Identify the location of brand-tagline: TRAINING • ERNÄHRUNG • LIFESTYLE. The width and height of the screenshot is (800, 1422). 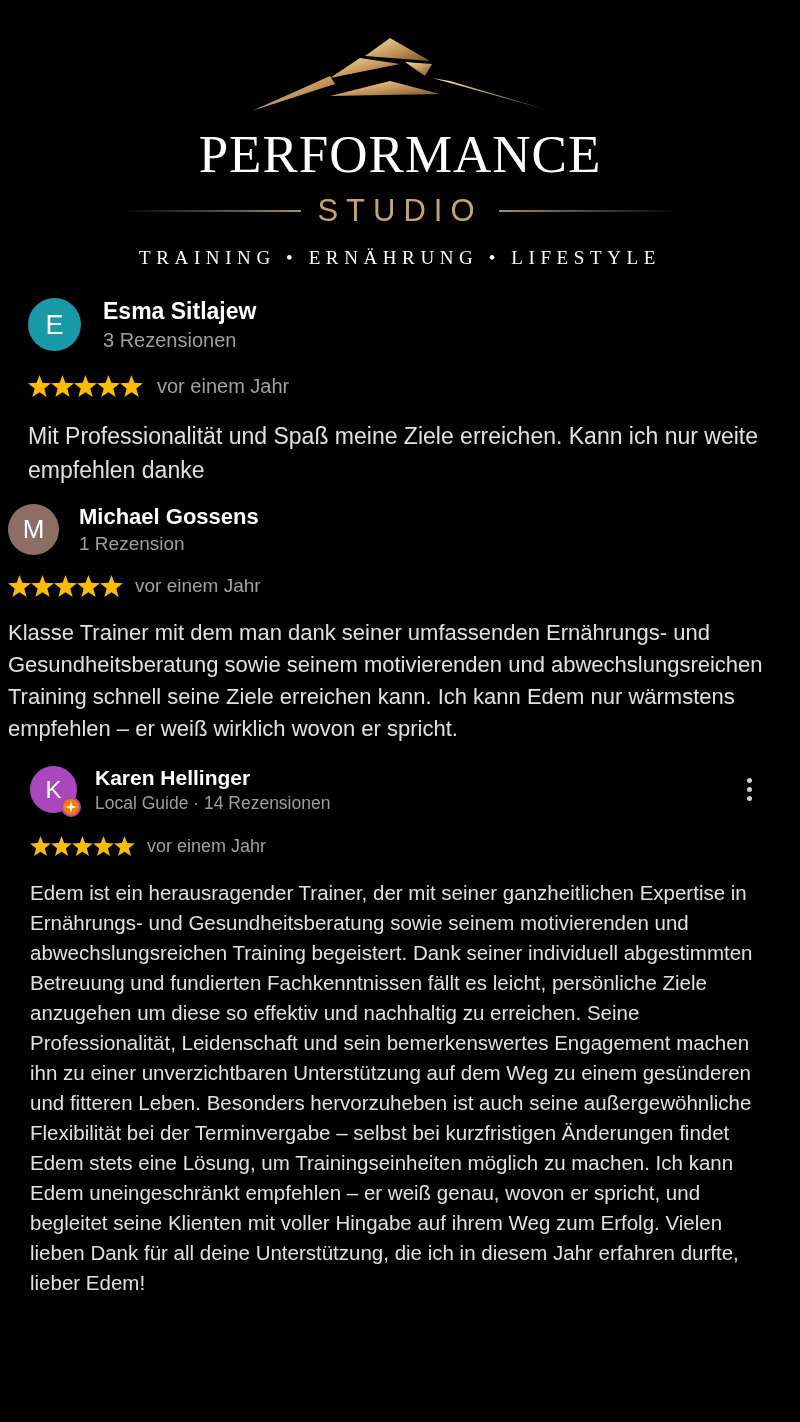
(400, 257).